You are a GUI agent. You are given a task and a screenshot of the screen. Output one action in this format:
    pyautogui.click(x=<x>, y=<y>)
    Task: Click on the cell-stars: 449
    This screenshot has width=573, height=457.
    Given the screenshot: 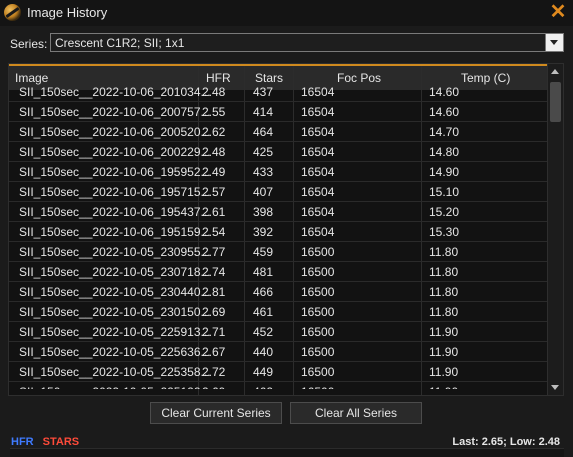 What is the action you would take?
    pyautogui.click(x=263, y=372)
    